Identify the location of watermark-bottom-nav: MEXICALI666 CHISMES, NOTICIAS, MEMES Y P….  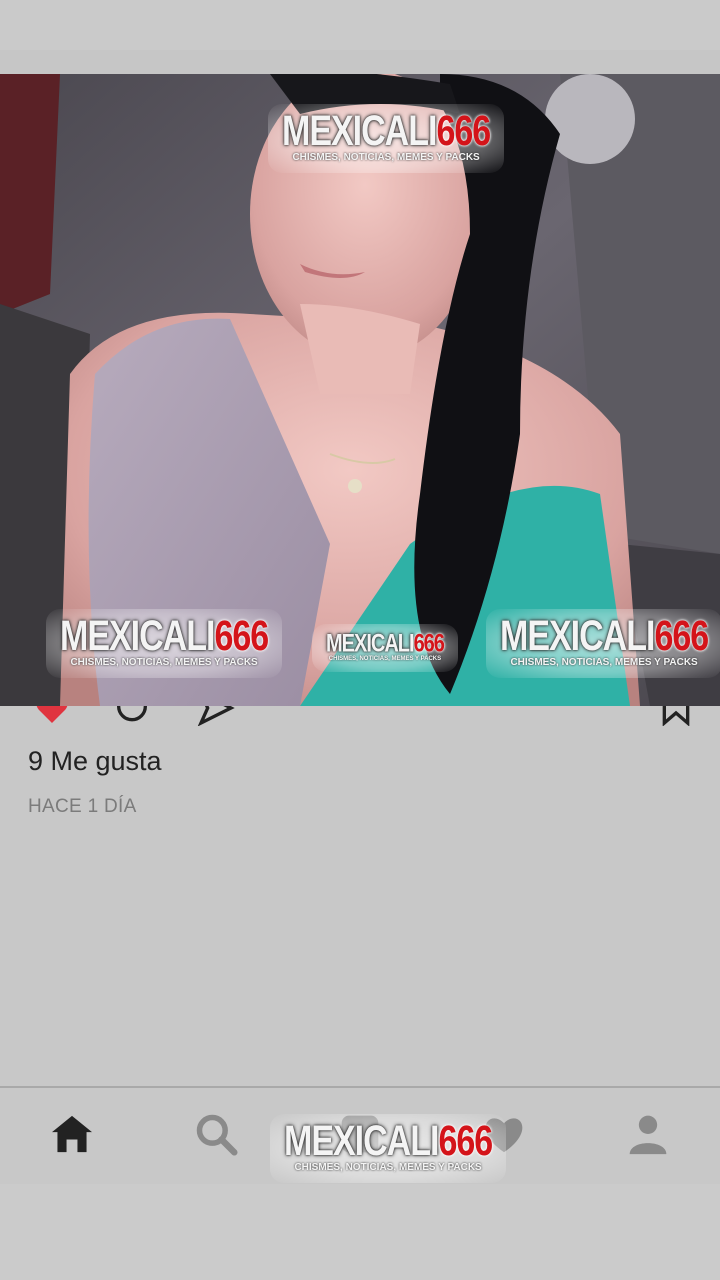
(388, 1148).